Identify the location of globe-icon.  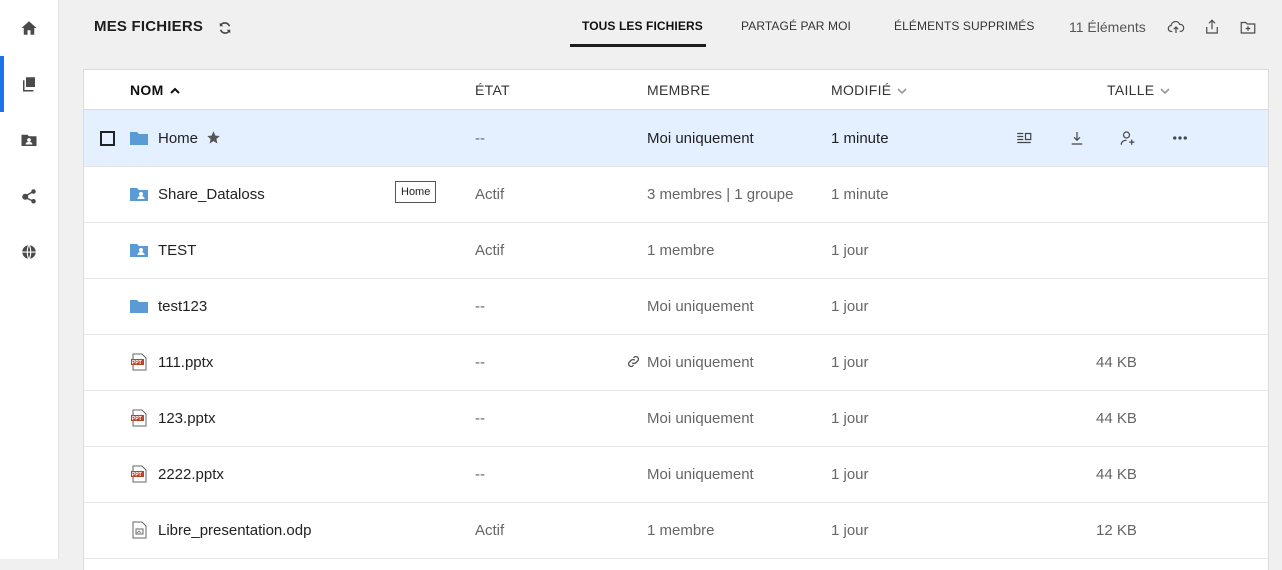
(29, 252).